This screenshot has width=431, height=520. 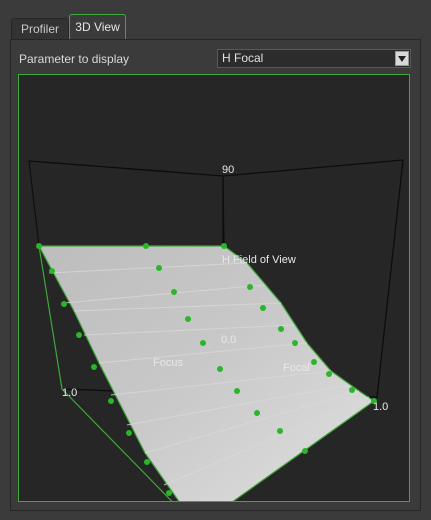 What do you see at coordinates (228, 170) in the screenshot?
I see `tick-top-label: 90` at bounding box center [228, 170].